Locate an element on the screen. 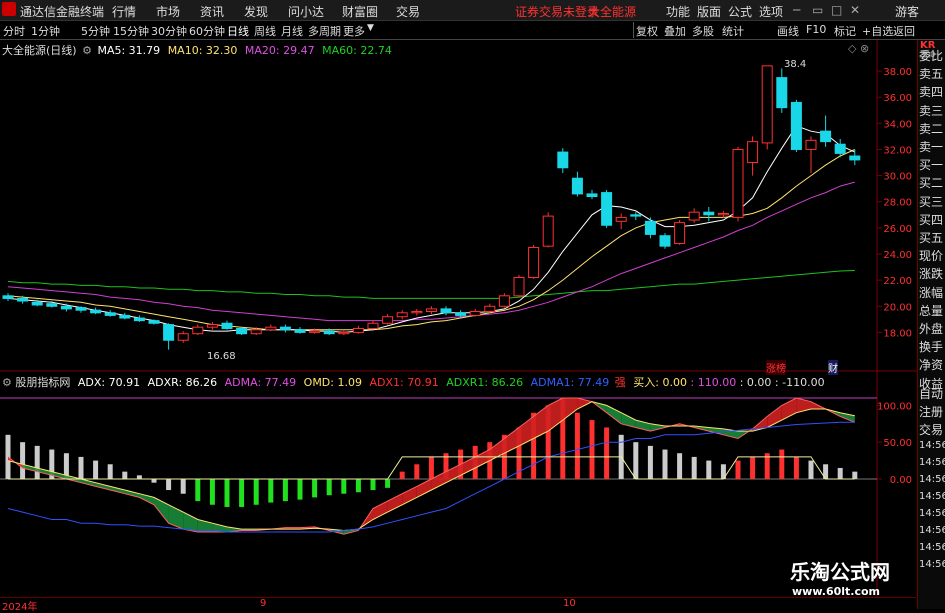 This screenshot has height=613, width=945. settings-gear-icon: ⚙ is located at coordinates (87, 50).